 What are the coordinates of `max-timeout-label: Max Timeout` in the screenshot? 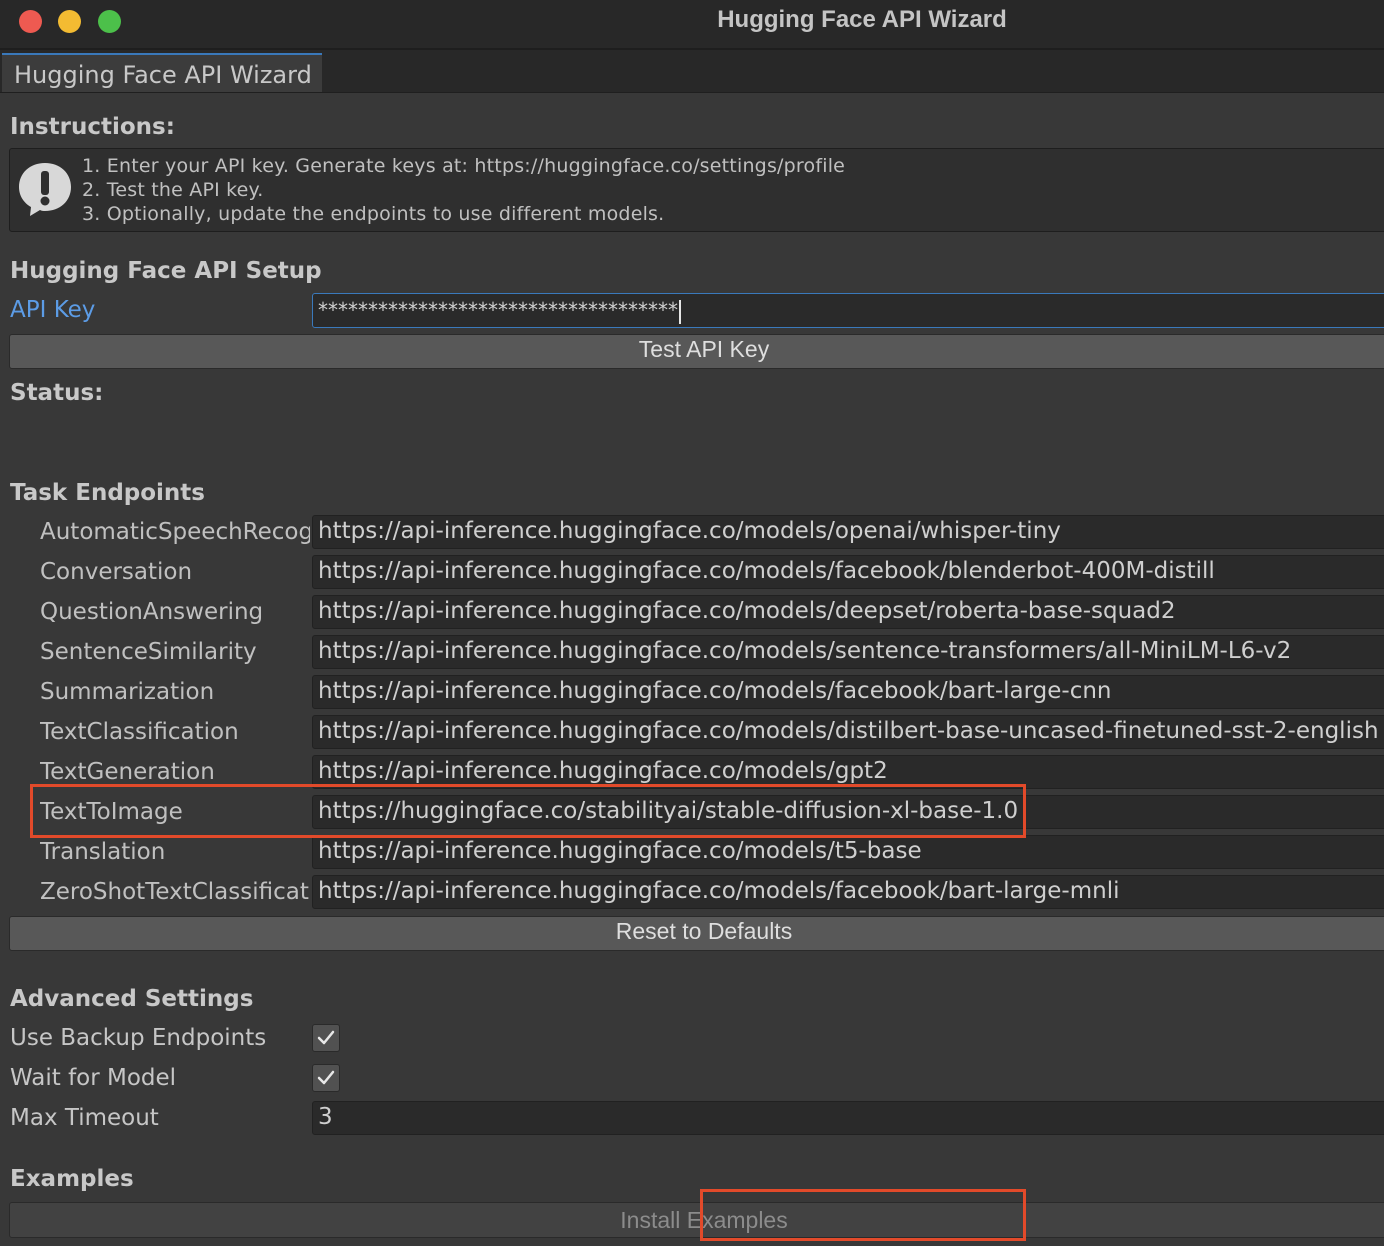 It's located at (84, 1118).